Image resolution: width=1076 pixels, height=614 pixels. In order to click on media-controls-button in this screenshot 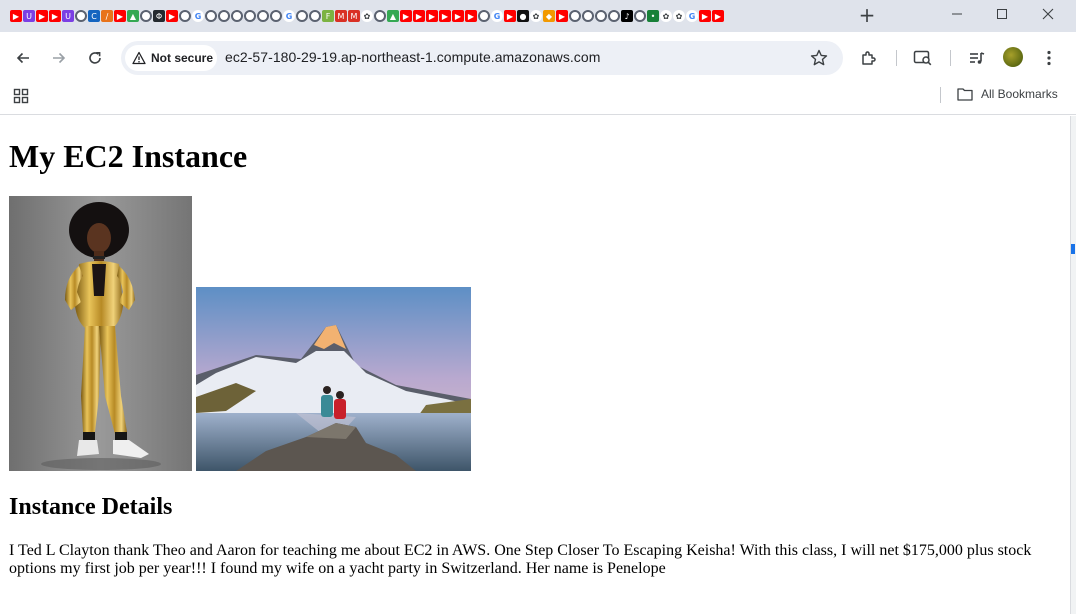, I will do `click(977, 58)`.